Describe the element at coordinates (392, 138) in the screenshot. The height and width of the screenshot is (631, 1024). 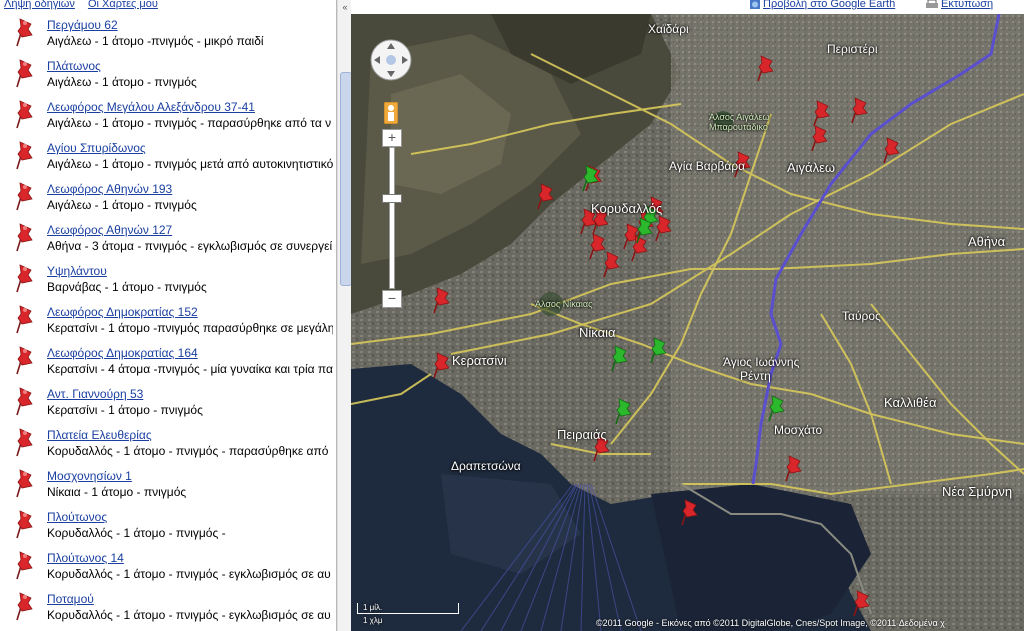
I see `zoom-in-button: +` at that location.